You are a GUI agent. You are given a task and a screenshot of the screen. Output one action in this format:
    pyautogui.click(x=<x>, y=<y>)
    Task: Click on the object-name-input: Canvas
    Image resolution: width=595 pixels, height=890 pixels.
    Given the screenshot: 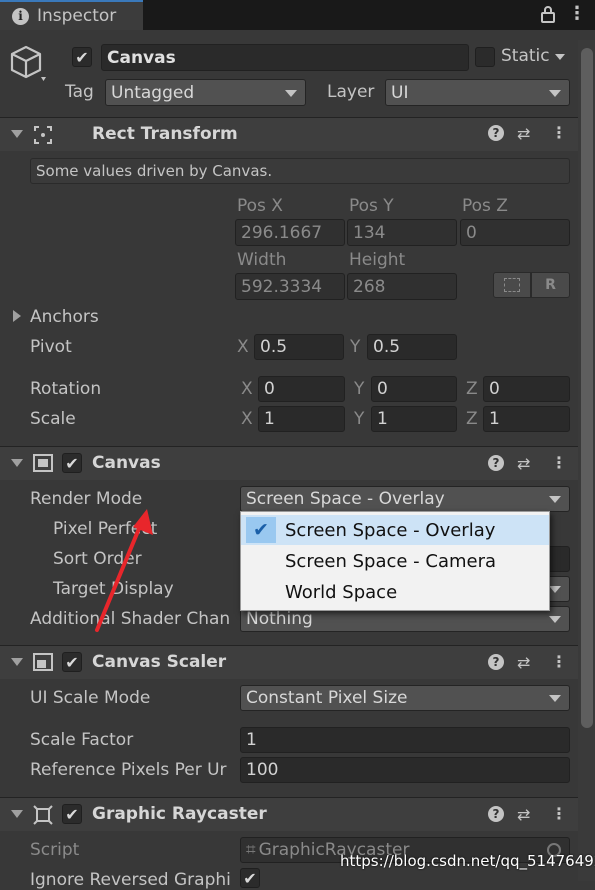 What is the action you would take?
    pyautogui.click(x=285, y=57)
    